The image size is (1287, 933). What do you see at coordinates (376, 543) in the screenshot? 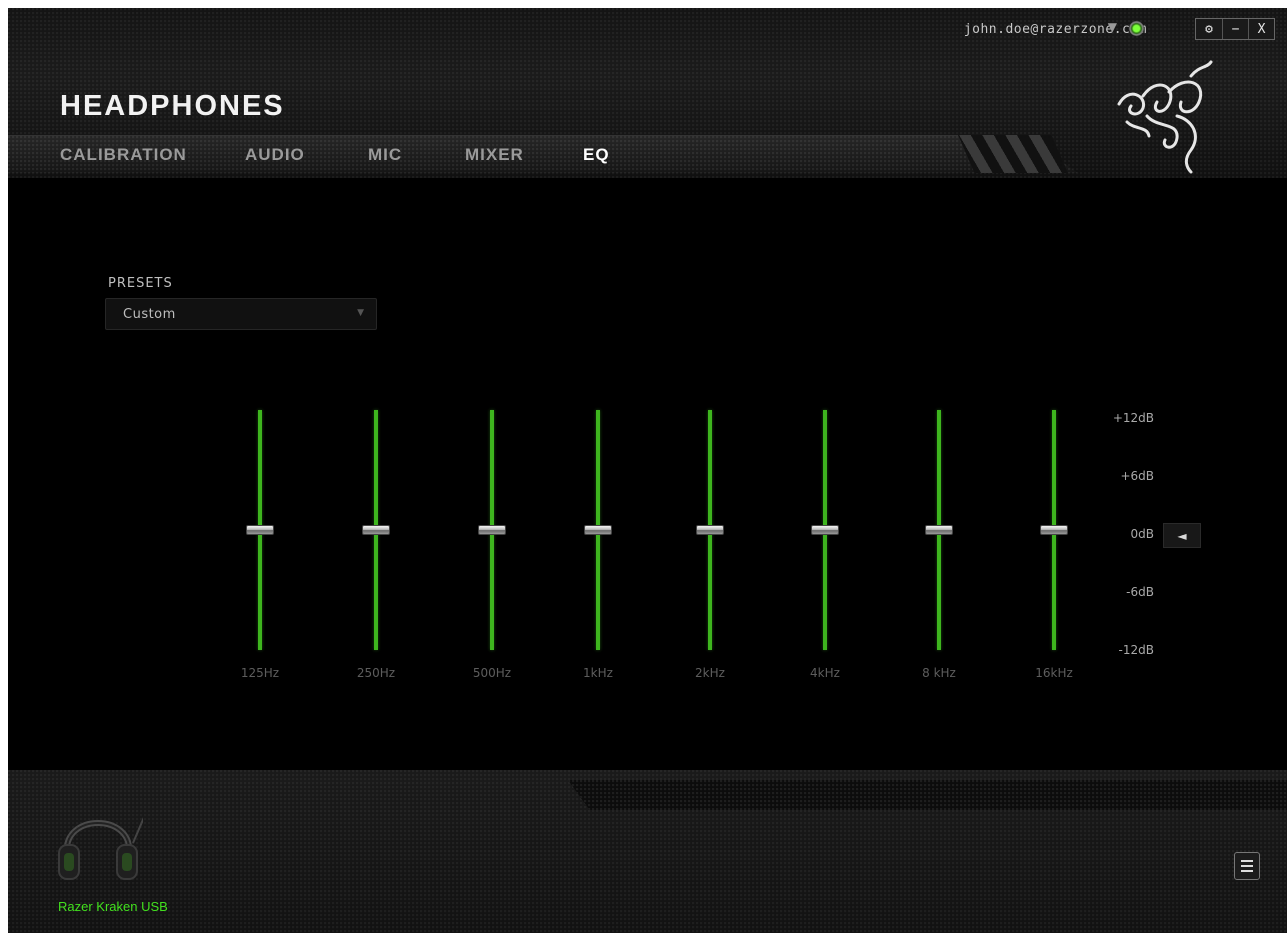
I see `eq-band: 250Hz` at bounding box center [376, 543].